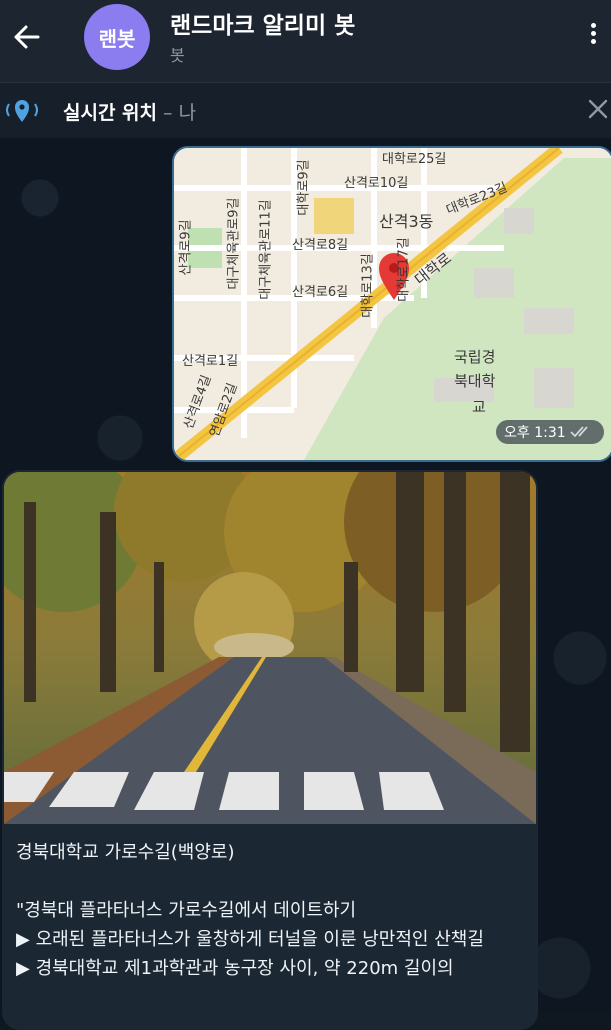 The height and width of the screenshot is (1030, 611). Describe the element at coordinates (404, 269) in the screenshot. I see `map-label: 대학로17길` at that location.